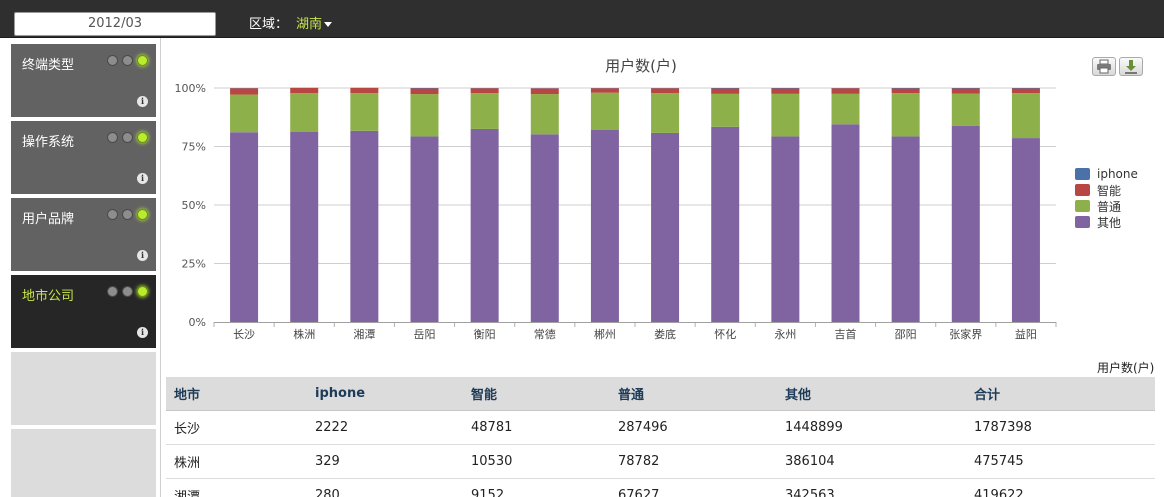 The width and height of the screenshot is (1164, 497). Describe the element at coordinates (385, 394) in the screenshot. I see `column-header-iphone: iphone` at that location.